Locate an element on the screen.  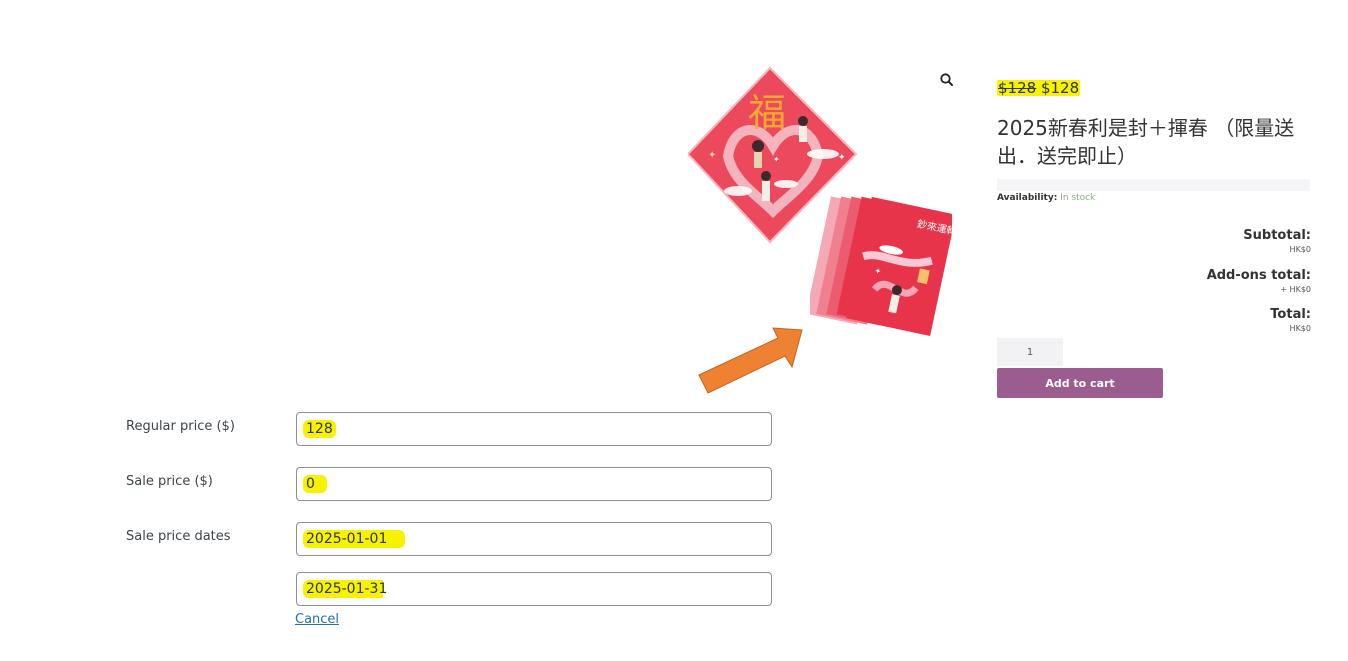
red-envelopes-image: 鈔來運轉 ✦ is located at coordinates (881, 266).